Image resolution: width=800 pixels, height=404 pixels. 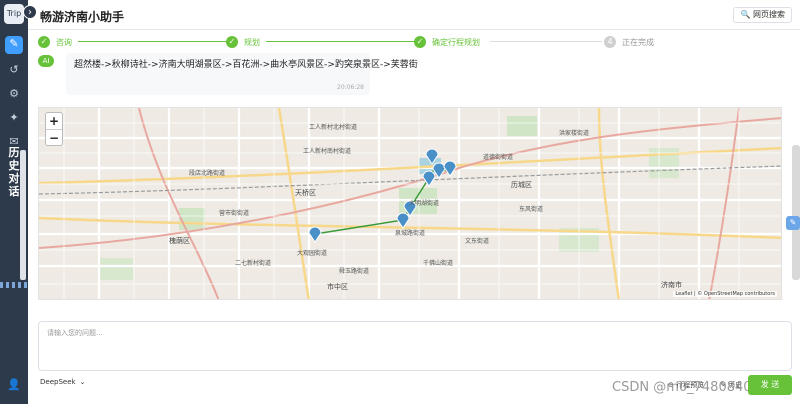 What do you see at coordinates (725, 294) in the screenshot?
I see `map-attribution: Leaflet | © OpenStreetMap contributors` at bounding box center [725, 294].